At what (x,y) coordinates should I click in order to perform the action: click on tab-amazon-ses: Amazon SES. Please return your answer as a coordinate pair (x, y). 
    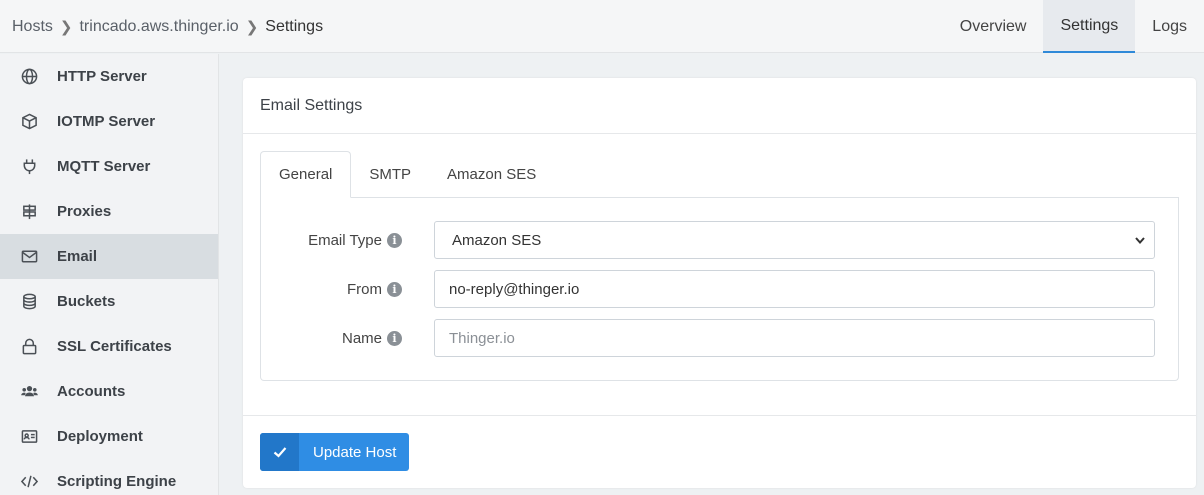
    Looking at the image, I should click on (491, 174).